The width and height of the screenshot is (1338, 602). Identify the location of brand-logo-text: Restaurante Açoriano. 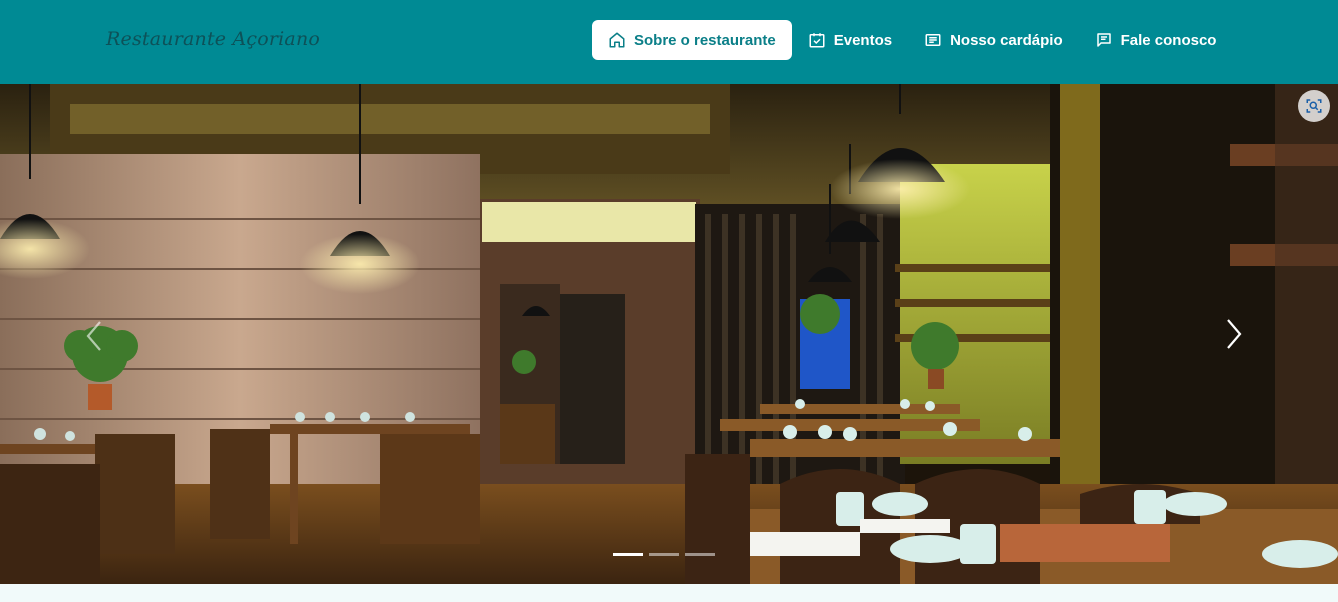
(213, 39).